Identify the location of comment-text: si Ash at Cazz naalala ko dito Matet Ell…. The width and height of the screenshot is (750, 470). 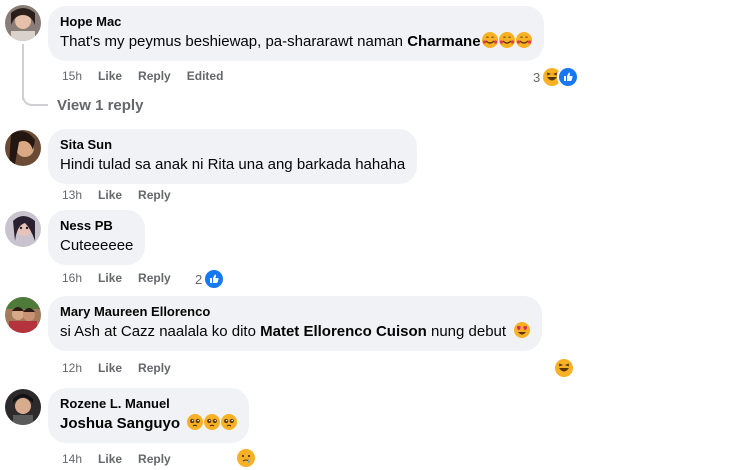
(295, 332).